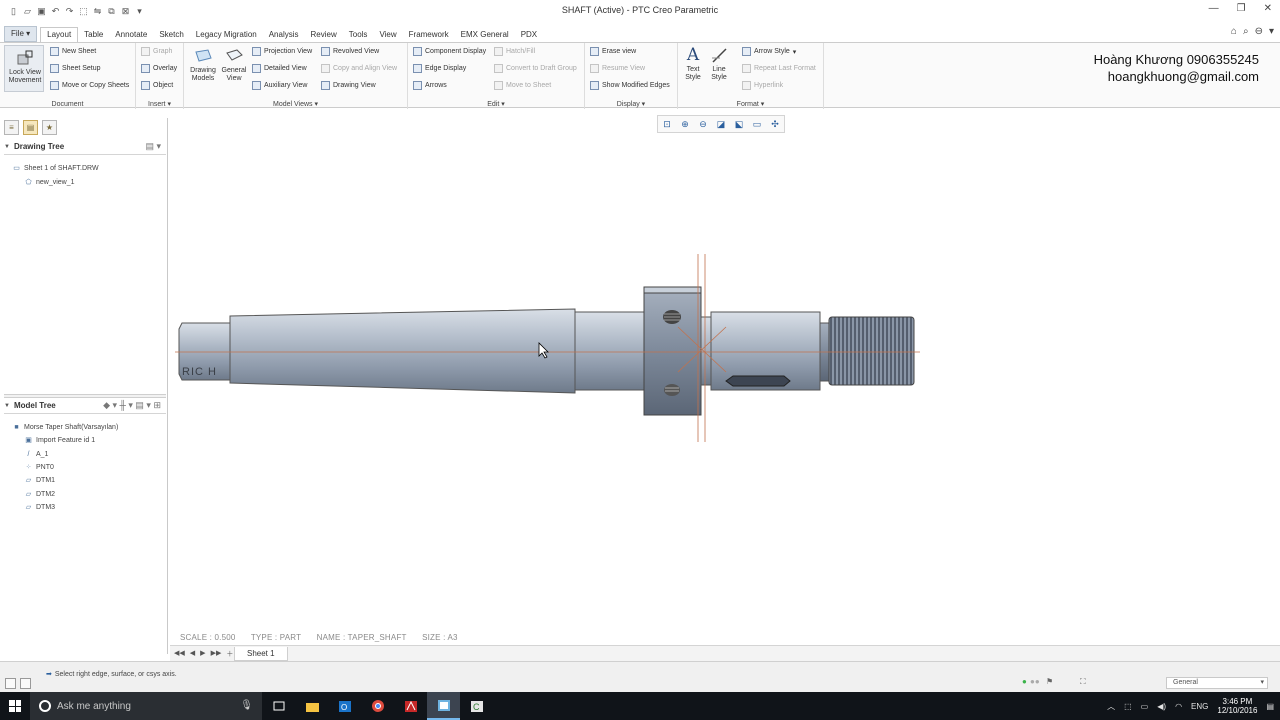  Describe the element at coordinates (15, 706) in the screenshot. I see `windows-start-icon` at that location.